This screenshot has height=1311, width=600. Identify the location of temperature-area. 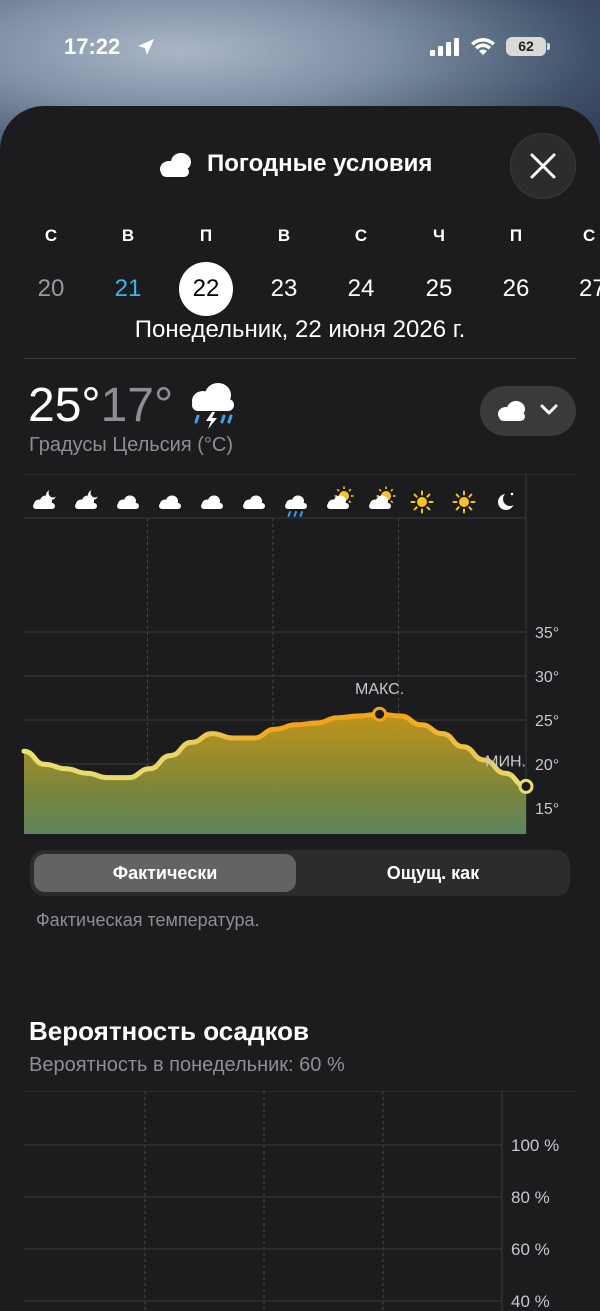
(275, 772).